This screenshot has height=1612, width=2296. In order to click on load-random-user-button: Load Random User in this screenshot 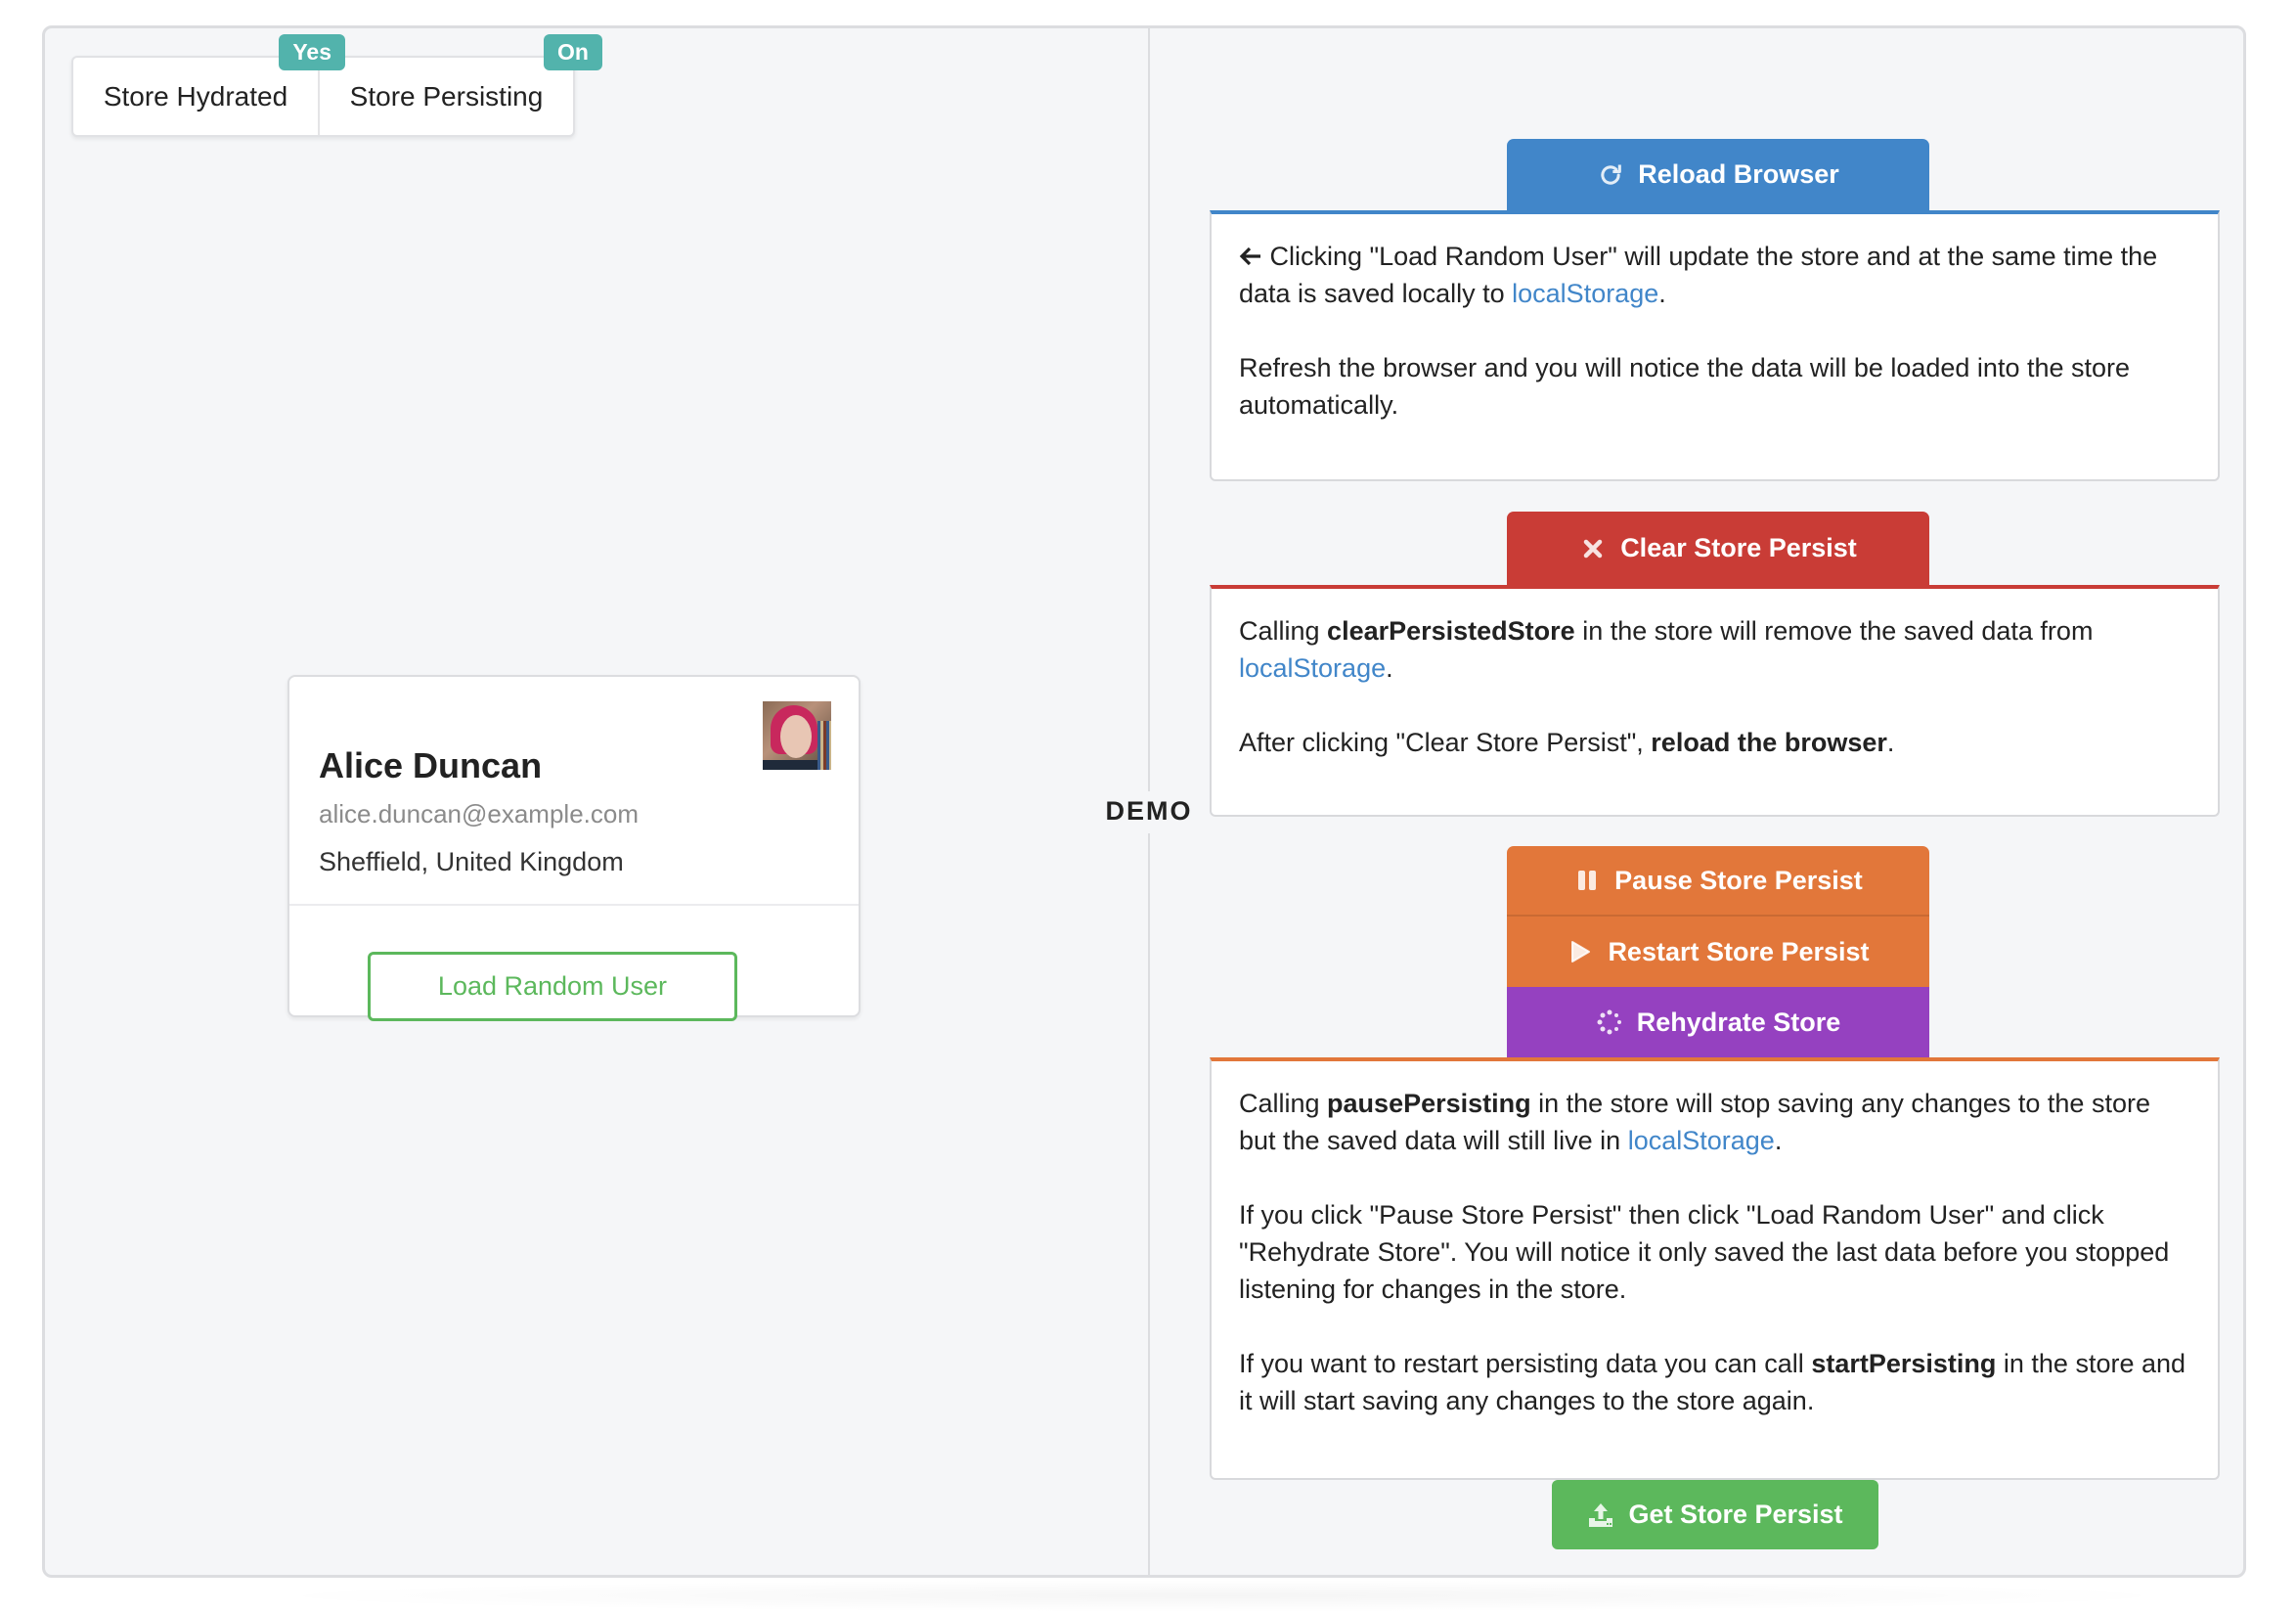, I will do `click(552, 987)`.